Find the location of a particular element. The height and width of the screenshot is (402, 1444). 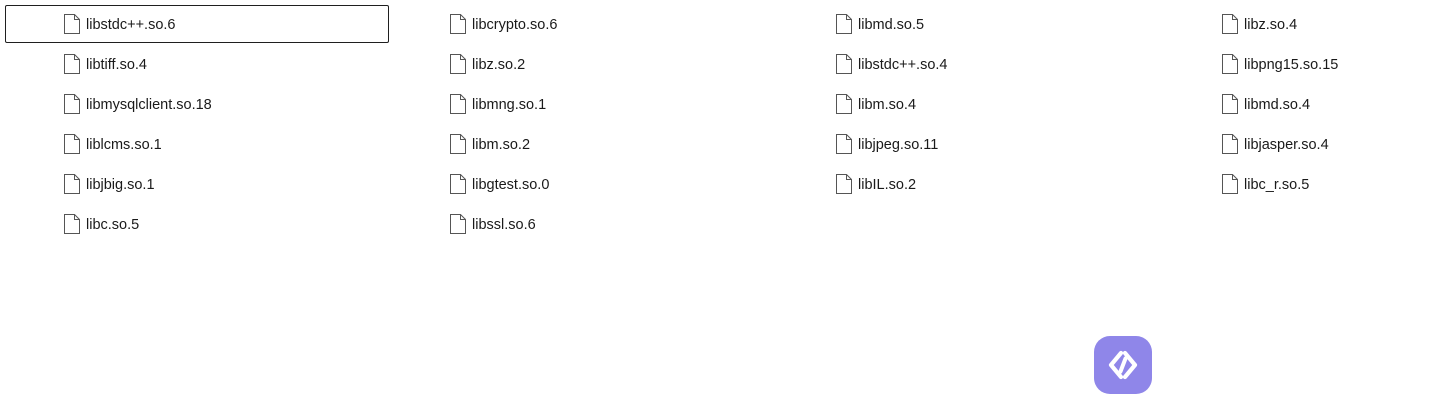

file-item-liblcms-so-1: liblcms.so.1 is located at coordinates (198, 144).